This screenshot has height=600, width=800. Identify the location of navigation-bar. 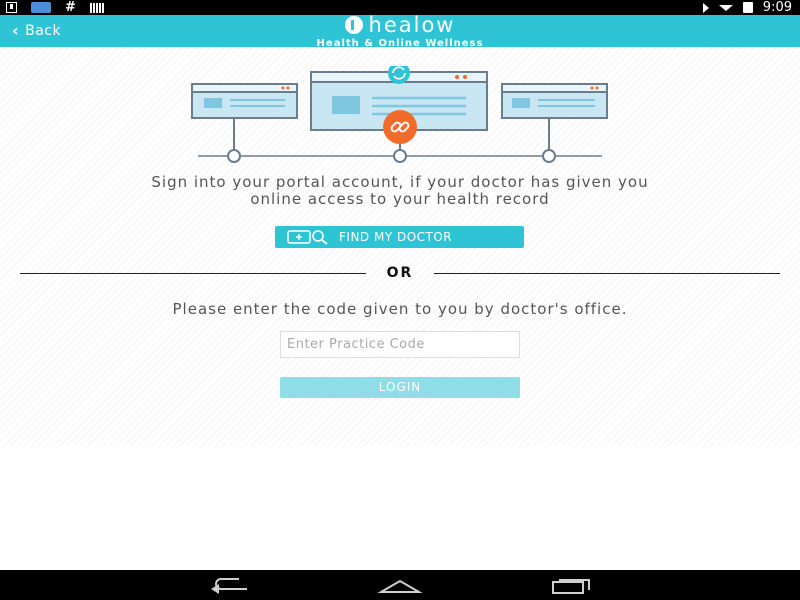
(400, 585).